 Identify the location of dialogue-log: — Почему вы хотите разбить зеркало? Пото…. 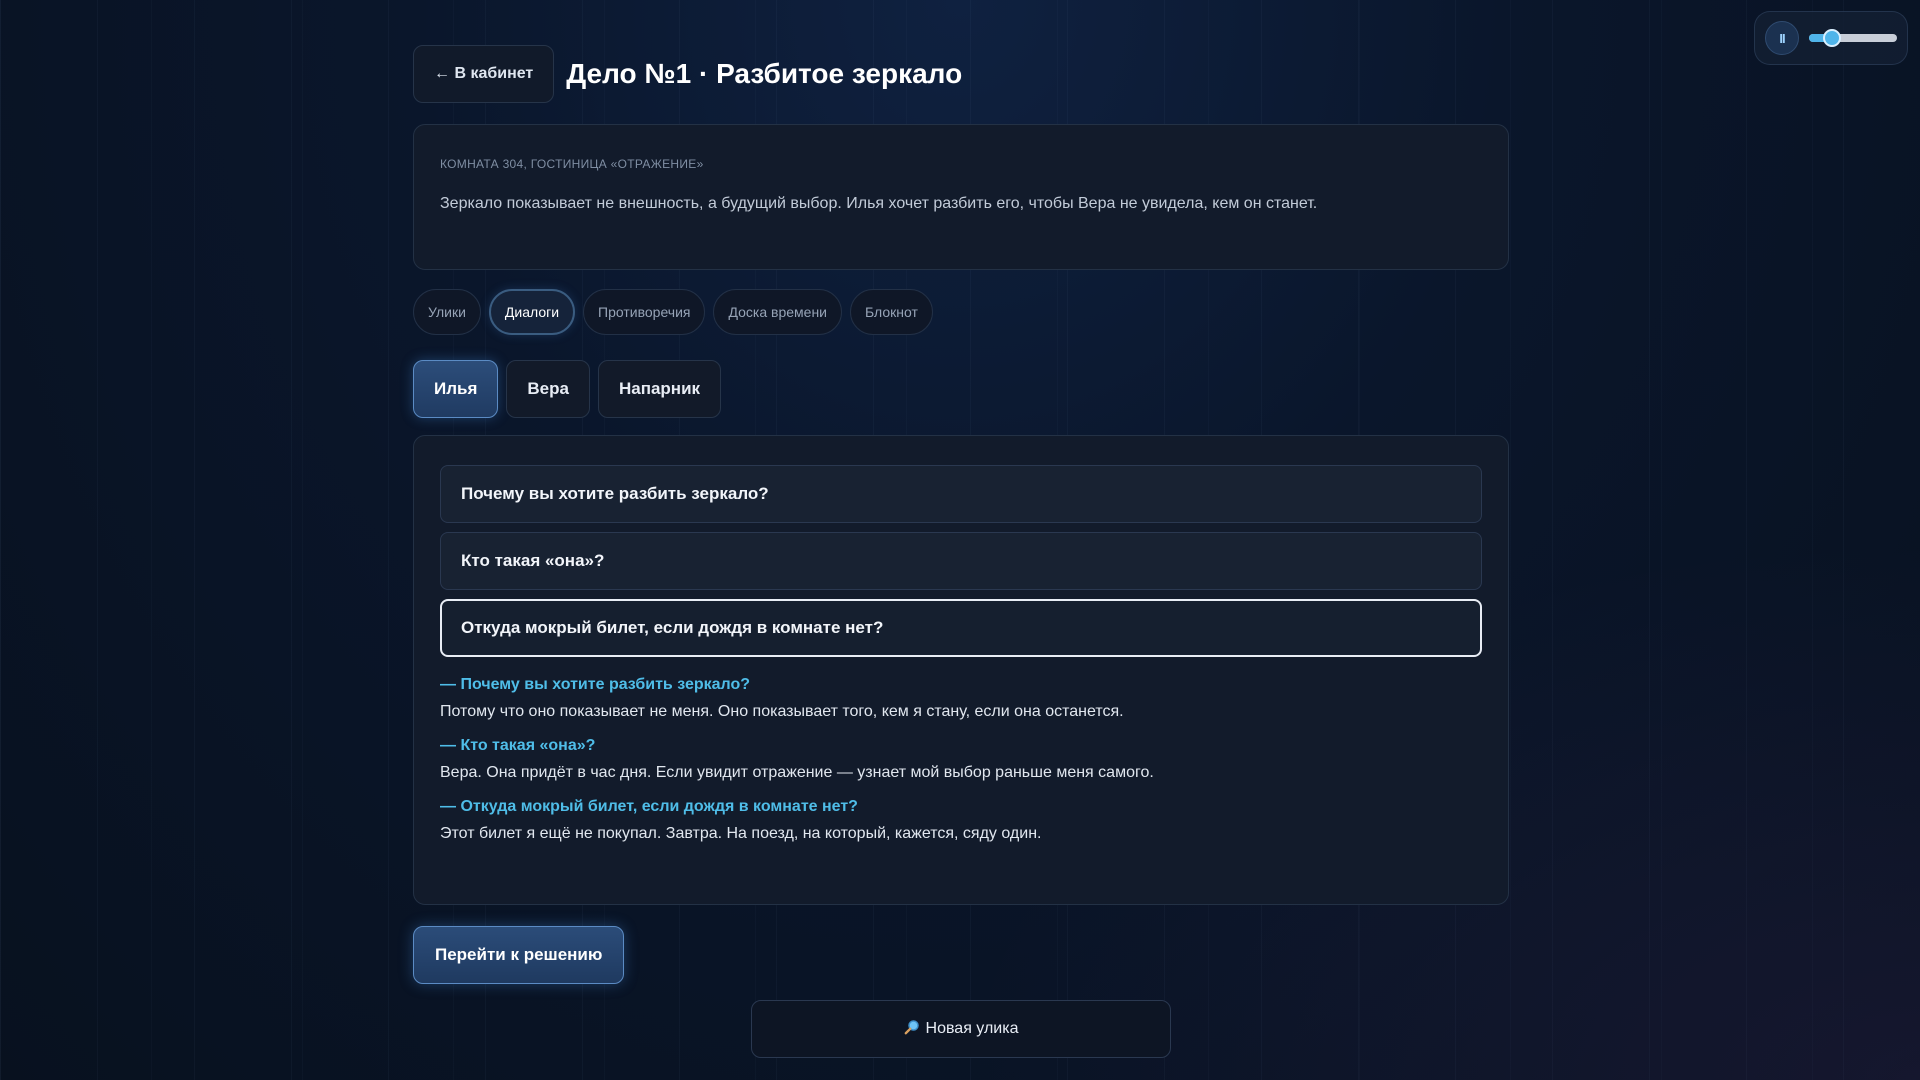
(961, 759).